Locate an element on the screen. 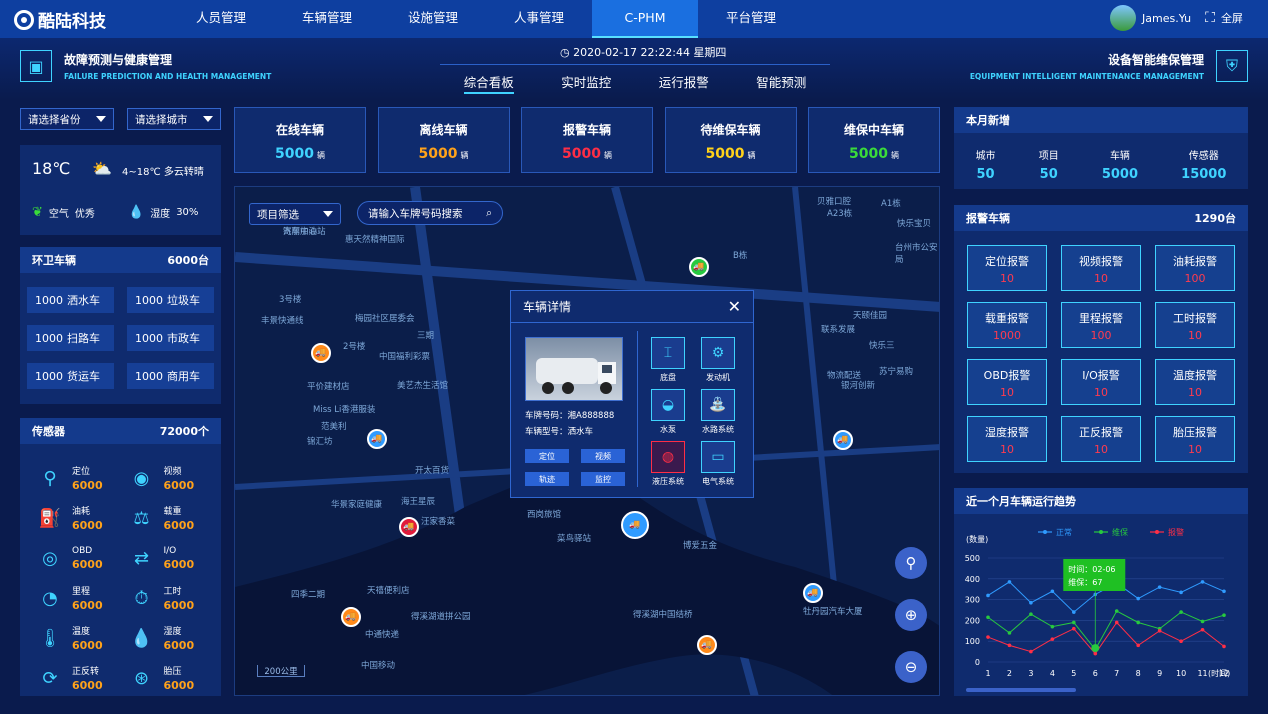 The height and width of the screenshot is (714, 1268). chart-scrollbar is located at coordinates (1021, 690).